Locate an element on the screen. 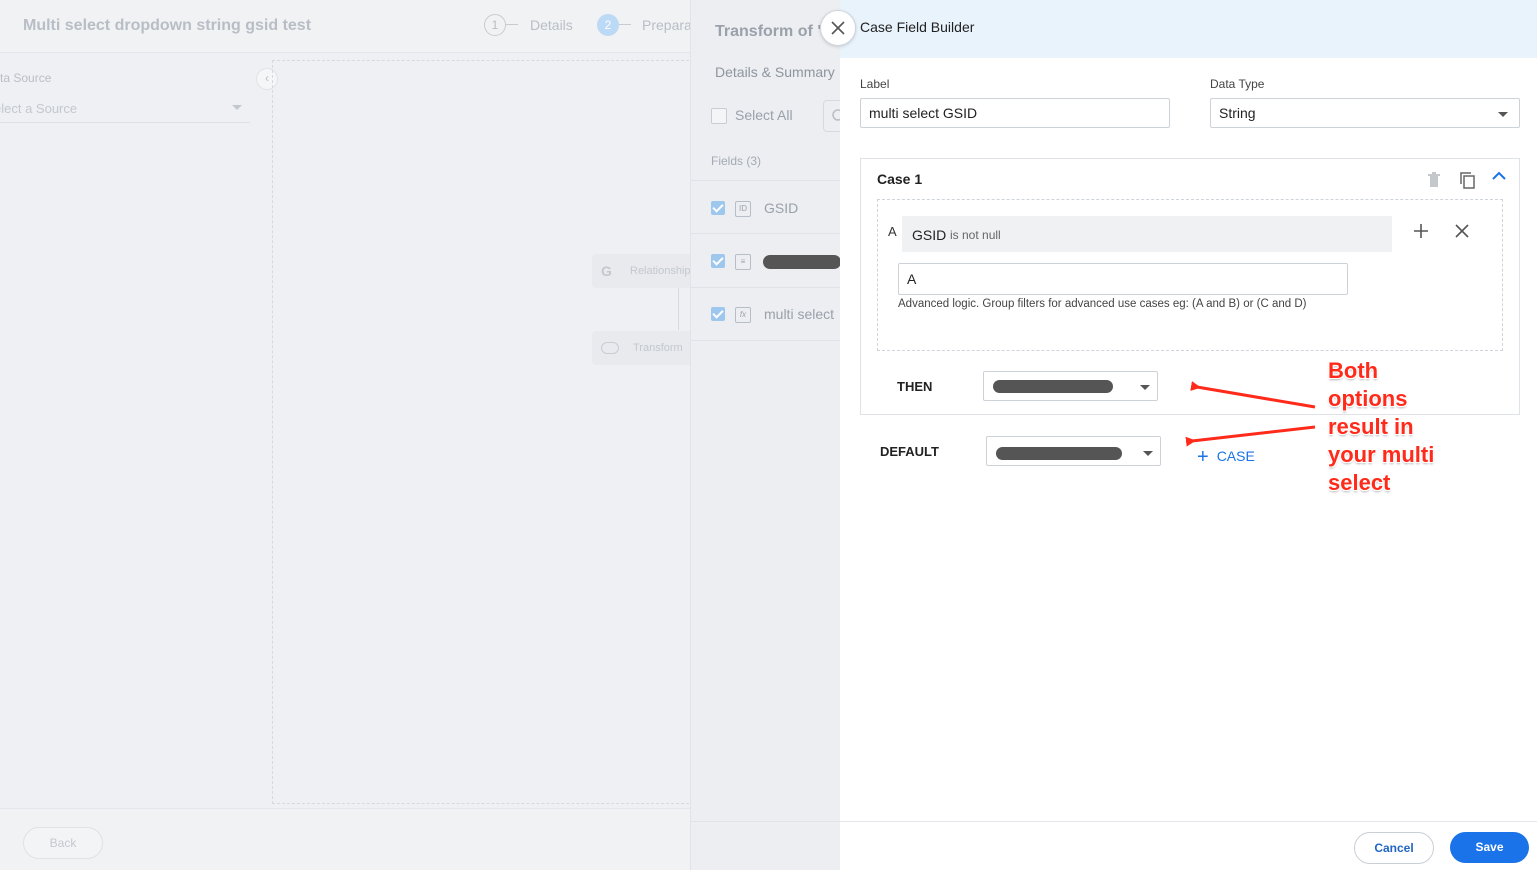 This screenshot has width=1537, height=870. chevron-up-icon is located at coordinates (1499, 176).